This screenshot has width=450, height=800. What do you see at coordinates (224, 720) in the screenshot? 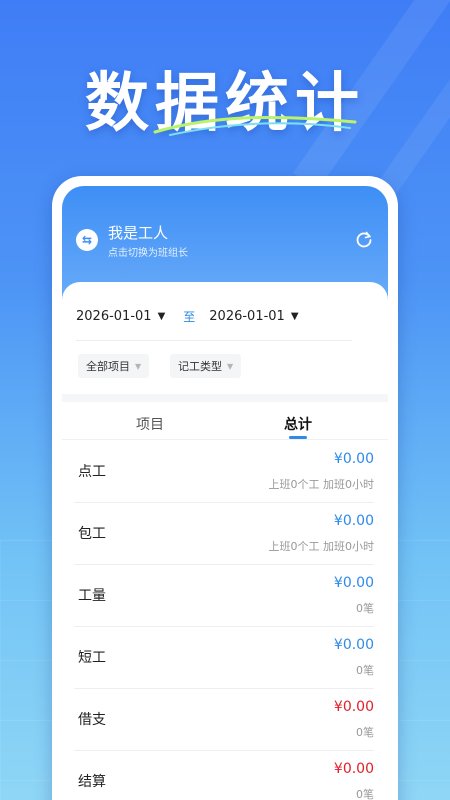
I see `list-item: 借支 ¥0.00 0笔` at bounding box center [224, 720].